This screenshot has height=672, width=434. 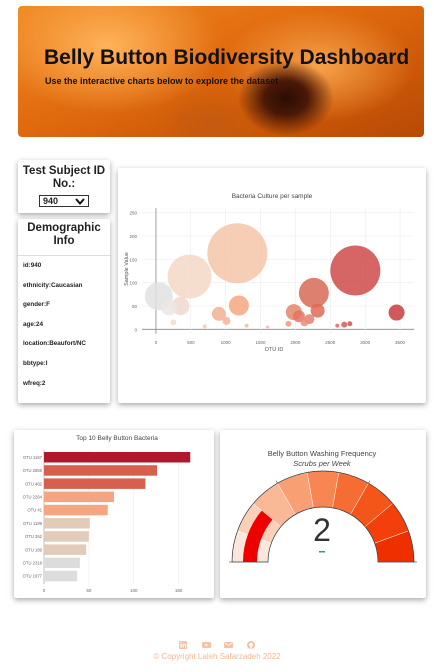 What do you see at coordinates (133, 213) in the screenshot?
I see `bubble-y-tick-label: 250` at bounding box center [133, 213].